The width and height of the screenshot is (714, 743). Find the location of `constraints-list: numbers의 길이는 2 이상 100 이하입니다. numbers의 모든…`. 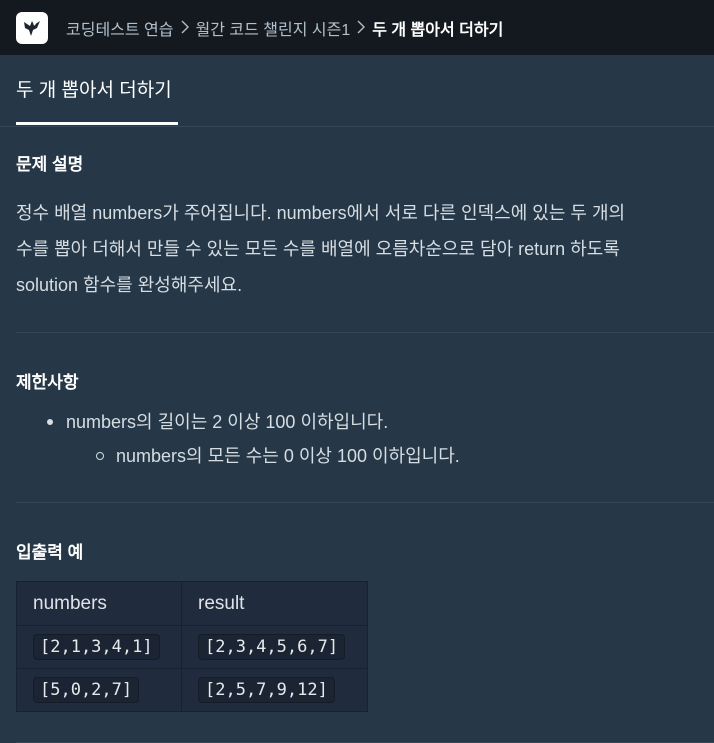

constraints-list: numbers의 길이는 2 이상 100 이하입니다. numbers의 모든… is located at coordinates (365, 439).